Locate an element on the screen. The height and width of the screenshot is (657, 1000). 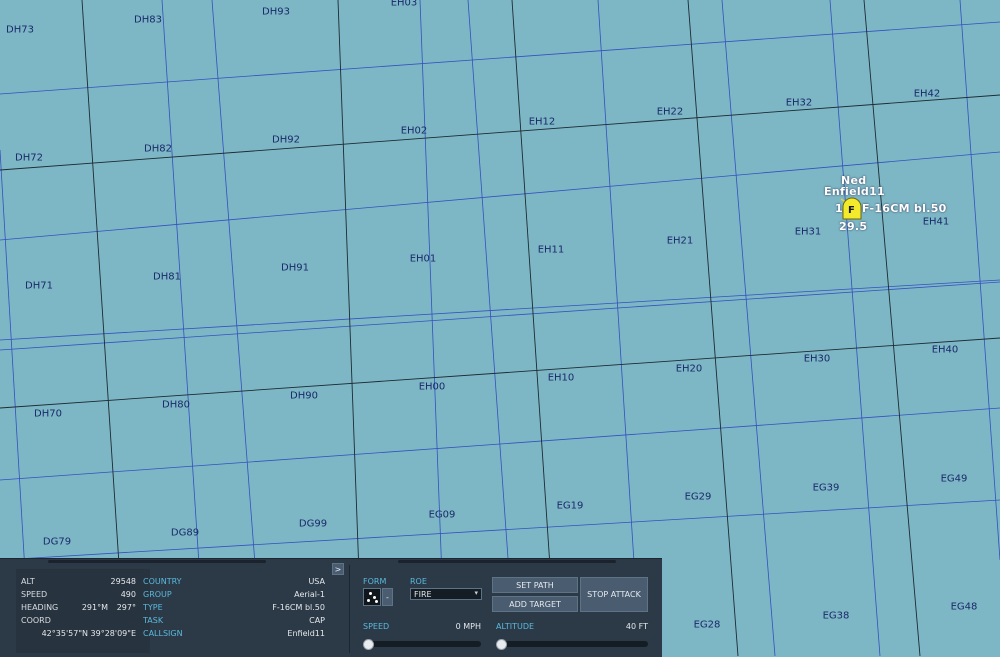
speed-label: SPEED is located at coordinates (34, 594).